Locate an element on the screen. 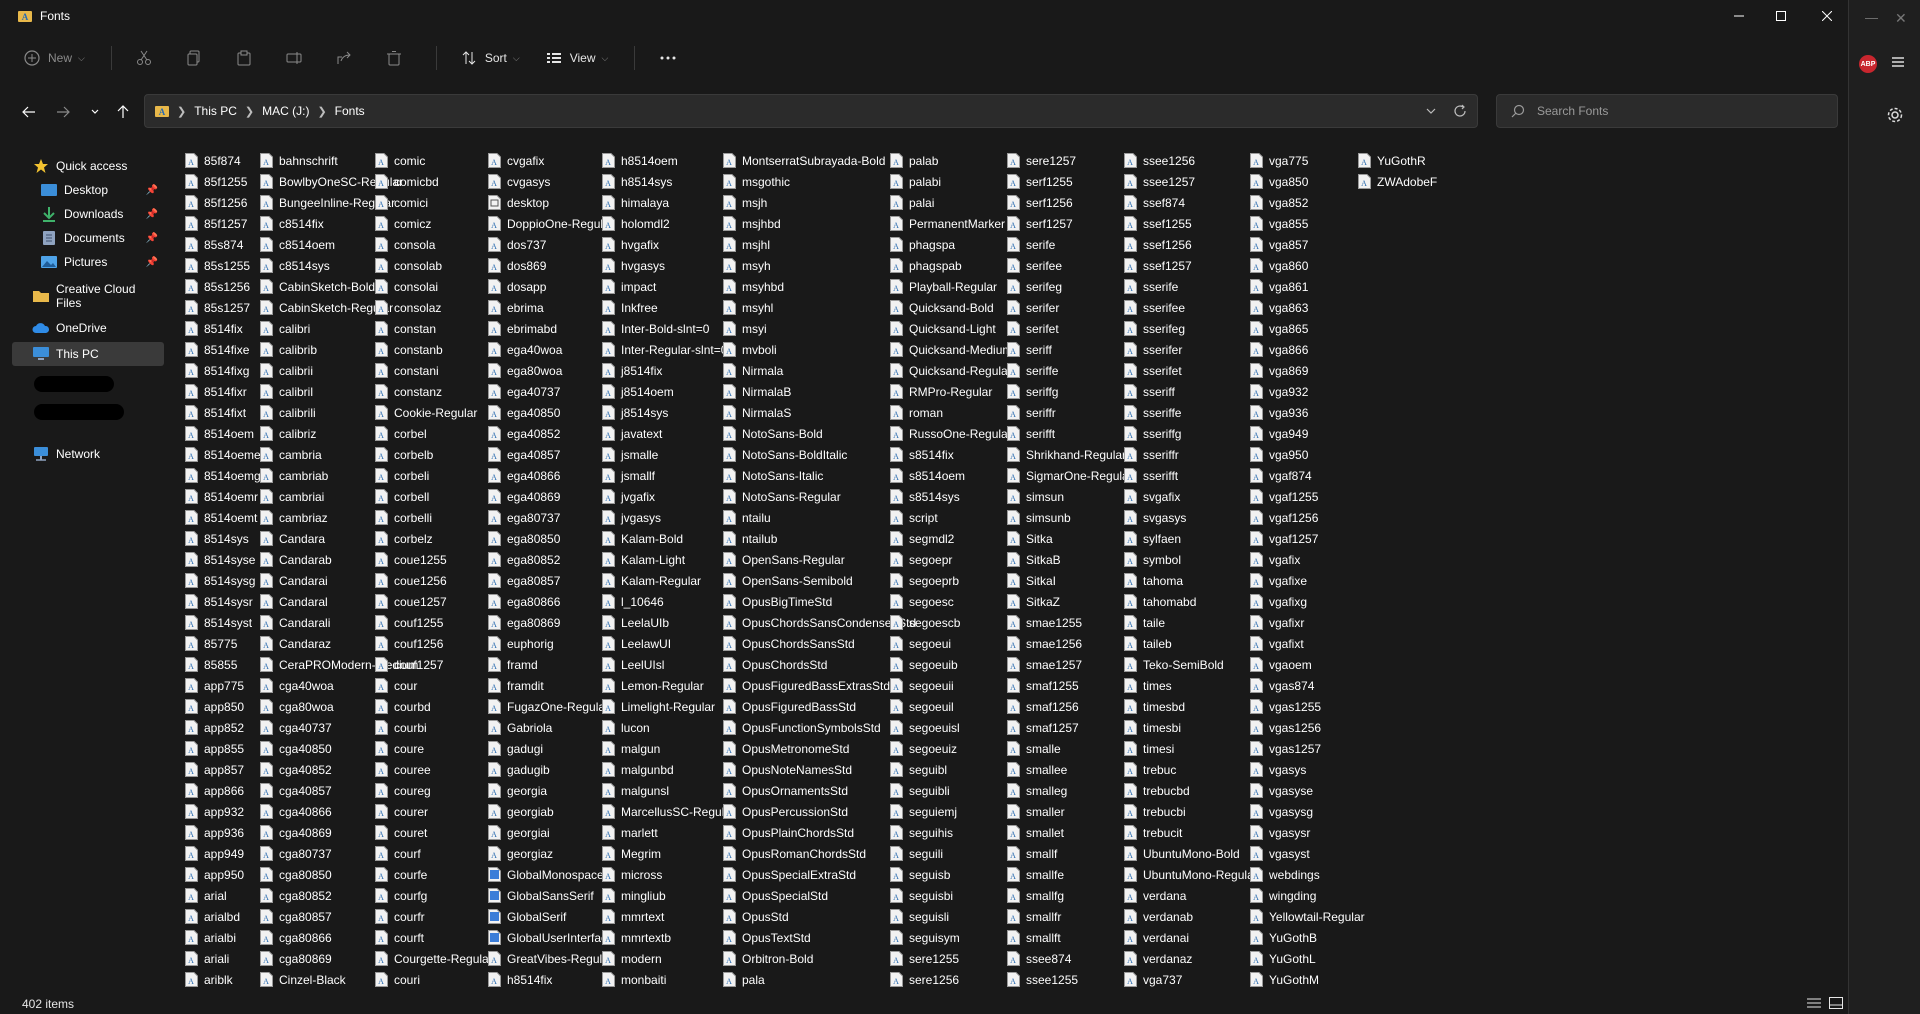  file-item: Avgasyst is located at coordinates (1307, 853).